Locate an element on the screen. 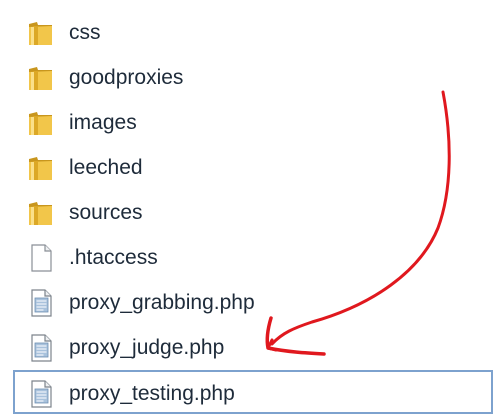 The height and width of the screenshot is (418, 498). file-row-css: css is located at coordinates (252, 32).